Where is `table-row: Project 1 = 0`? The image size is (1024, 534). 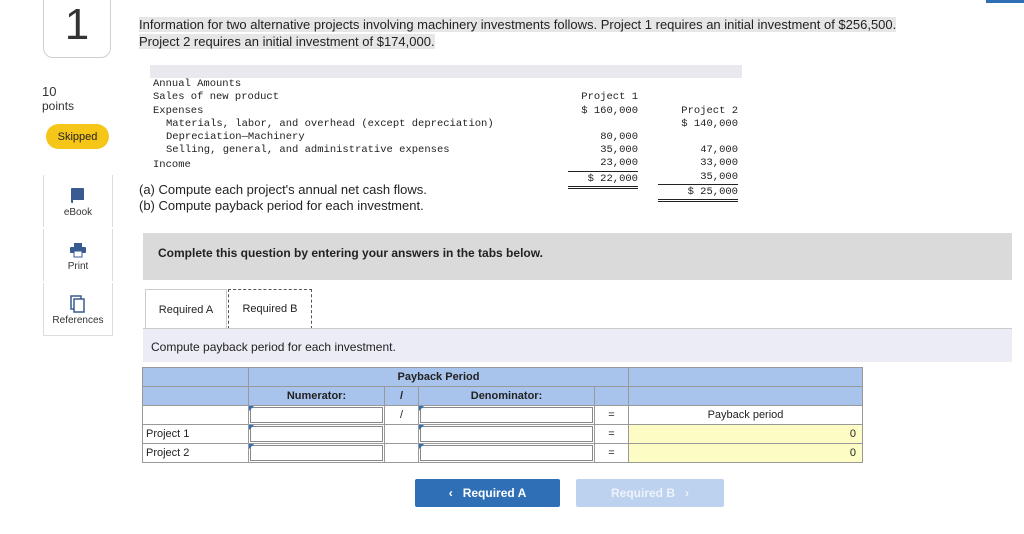 table-row: Project 1 = 0 is located at coordinates (502, 434).